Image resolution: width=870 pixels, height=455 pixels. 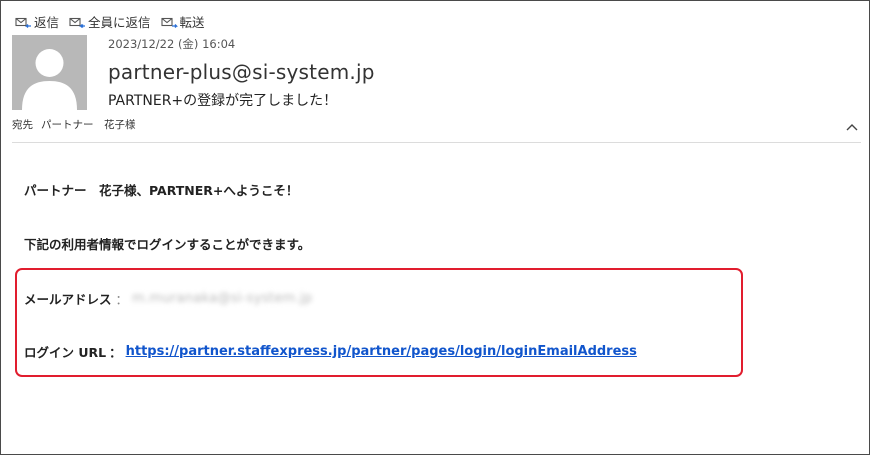 I want to click on email-label: メールアドレス, so click(x=68, y=299).